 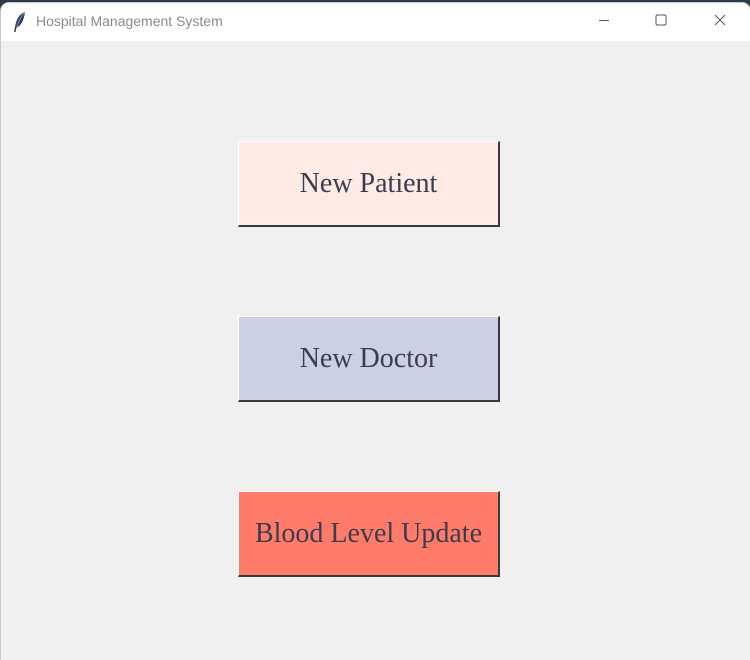 I want to click on maximize-icon, so click(x=661, y=22).